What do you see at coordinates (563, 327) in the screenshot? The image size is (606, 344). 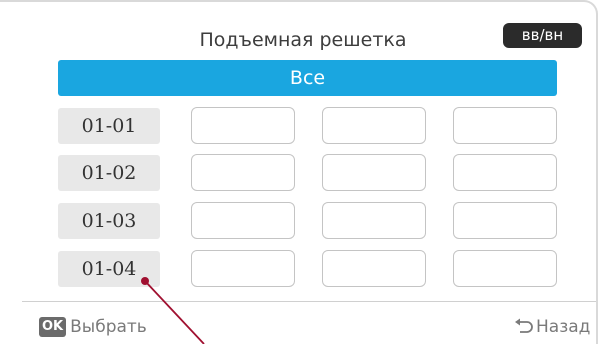 I see `back-label: Назад` at bounding box center [563, 327].